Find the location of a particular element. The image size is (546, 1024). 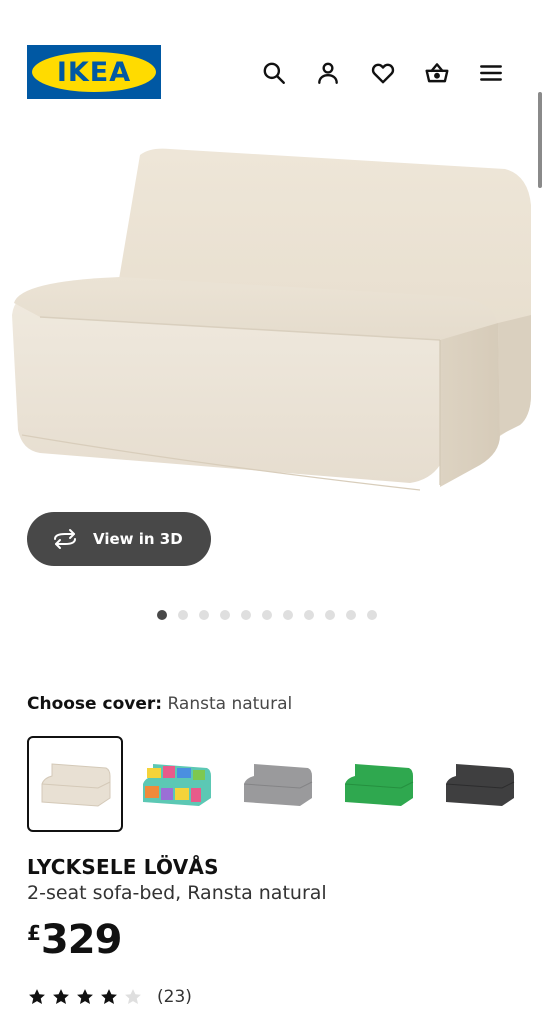

cover-swatches is located at coordinates (286, 784).